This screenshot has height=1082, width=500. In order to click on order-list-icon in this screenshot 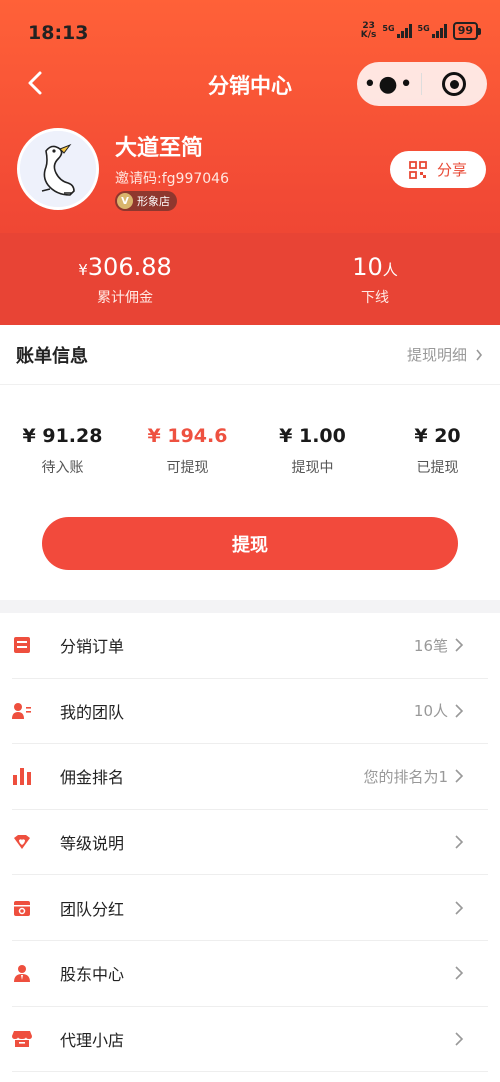, I will do `click(22, 645)`.